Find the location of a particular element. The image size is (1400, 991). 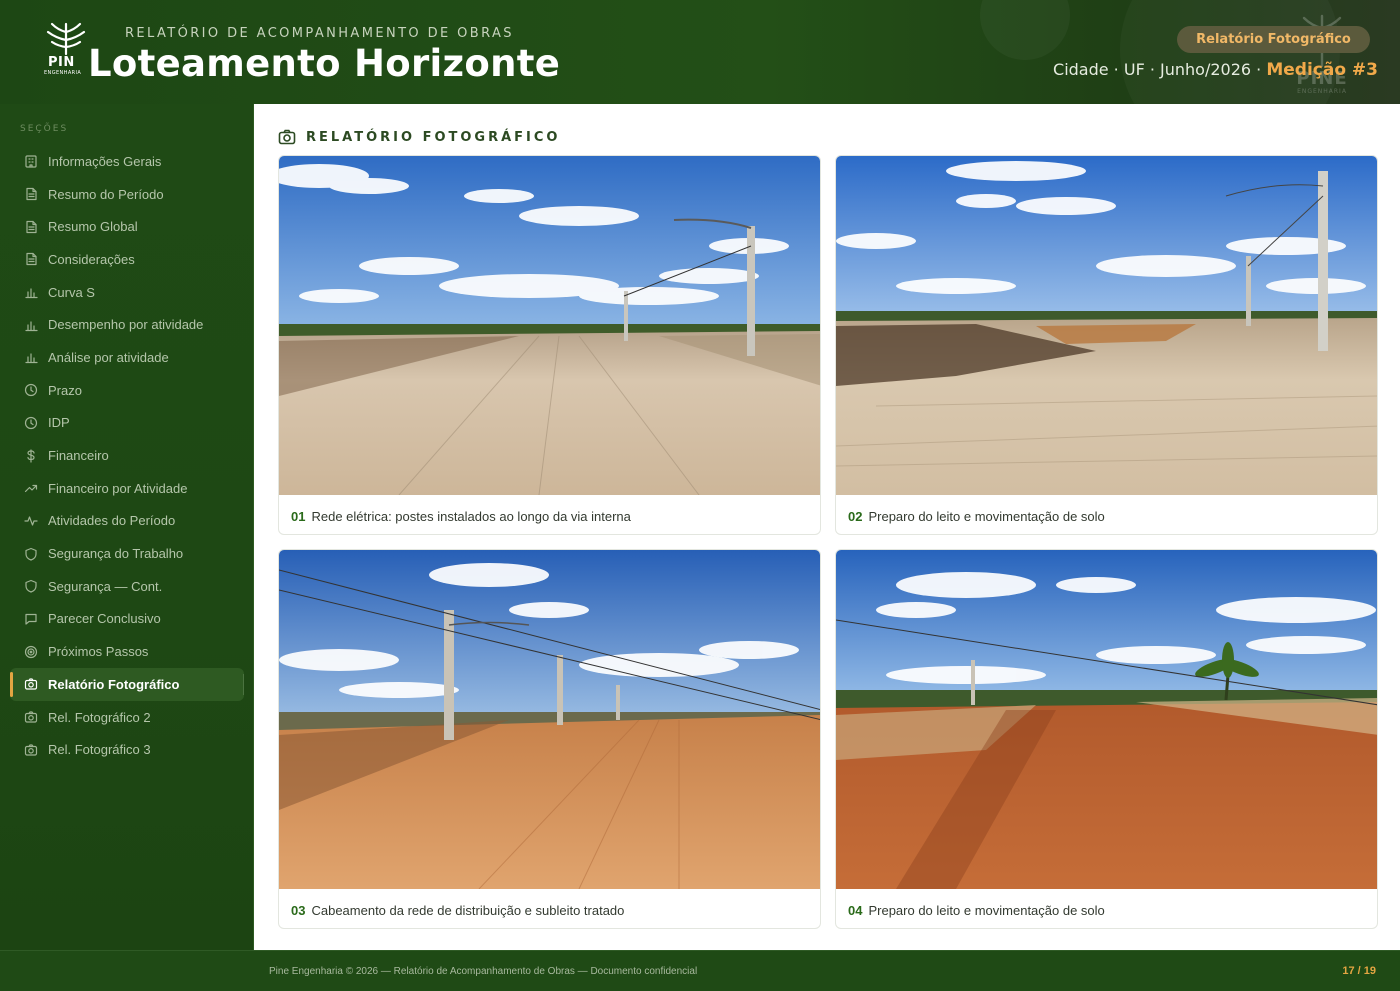

sidebar-item: Desempenho por atividade is located at coordinates (127, 324).